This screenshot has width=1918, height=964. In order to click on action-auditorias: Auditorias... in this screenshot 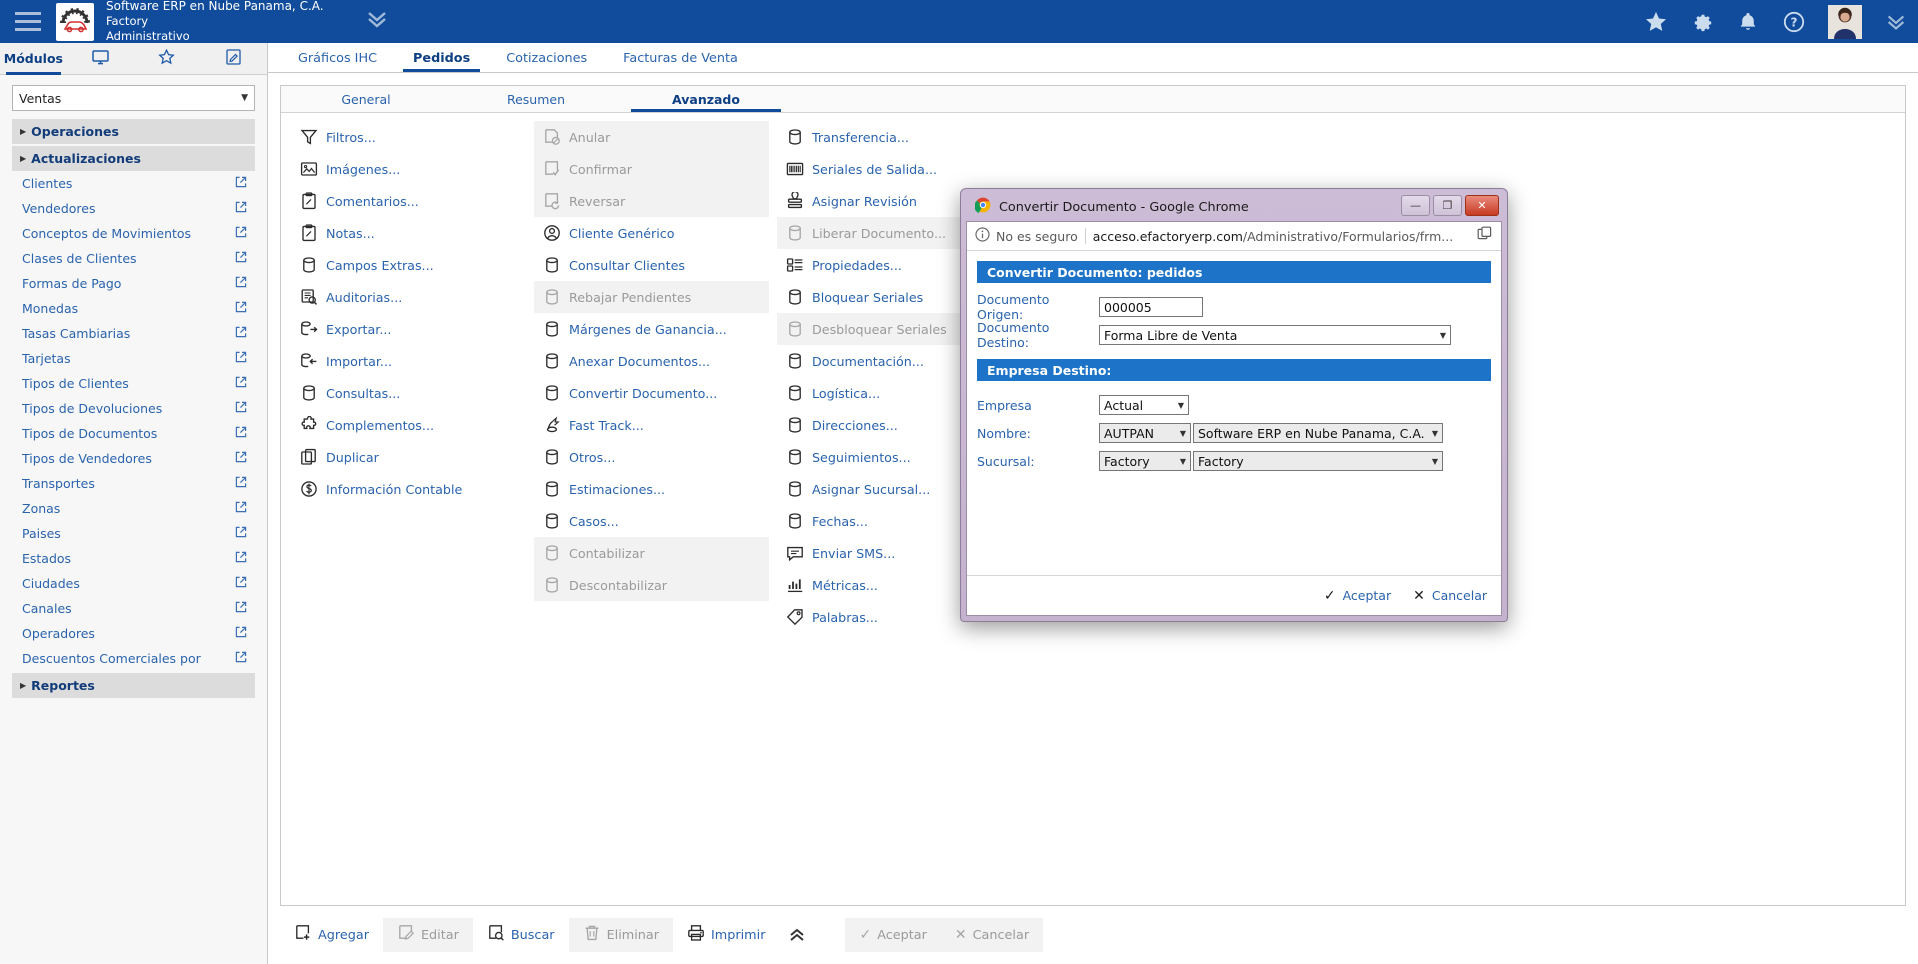, I will do `click(408, 297)`.